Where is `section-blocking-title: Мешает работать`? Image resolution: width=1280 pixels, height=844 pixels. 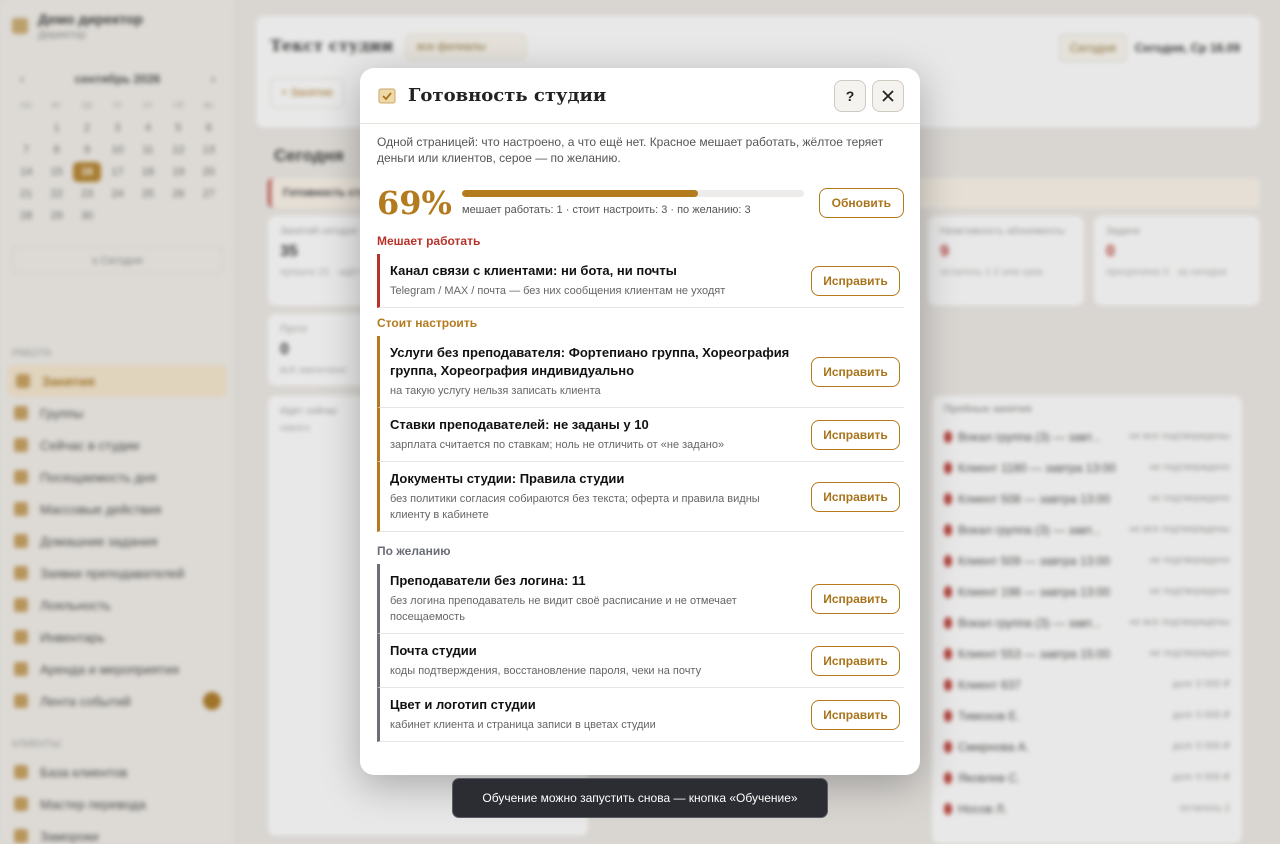 section-blocking-title: Мешает работать is located at coordinates (429, 241).